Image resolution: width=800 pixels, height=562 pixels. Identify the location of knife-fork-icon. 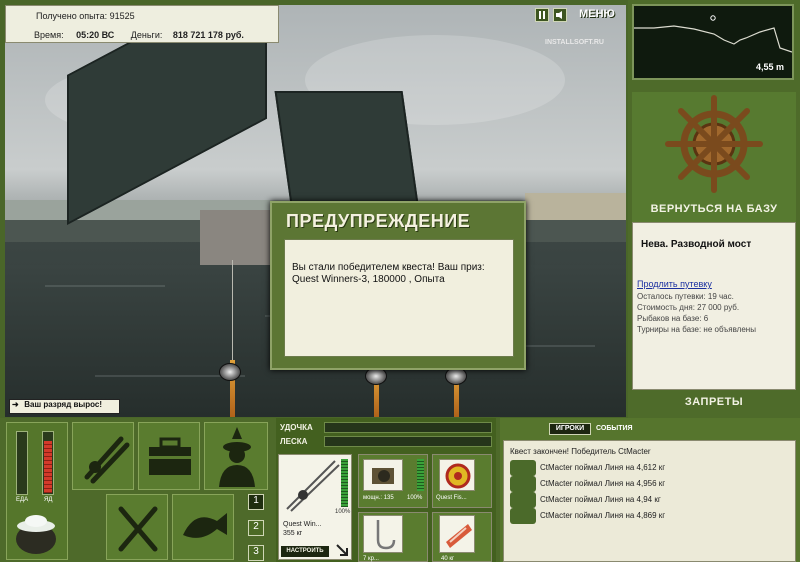
(138, 529).